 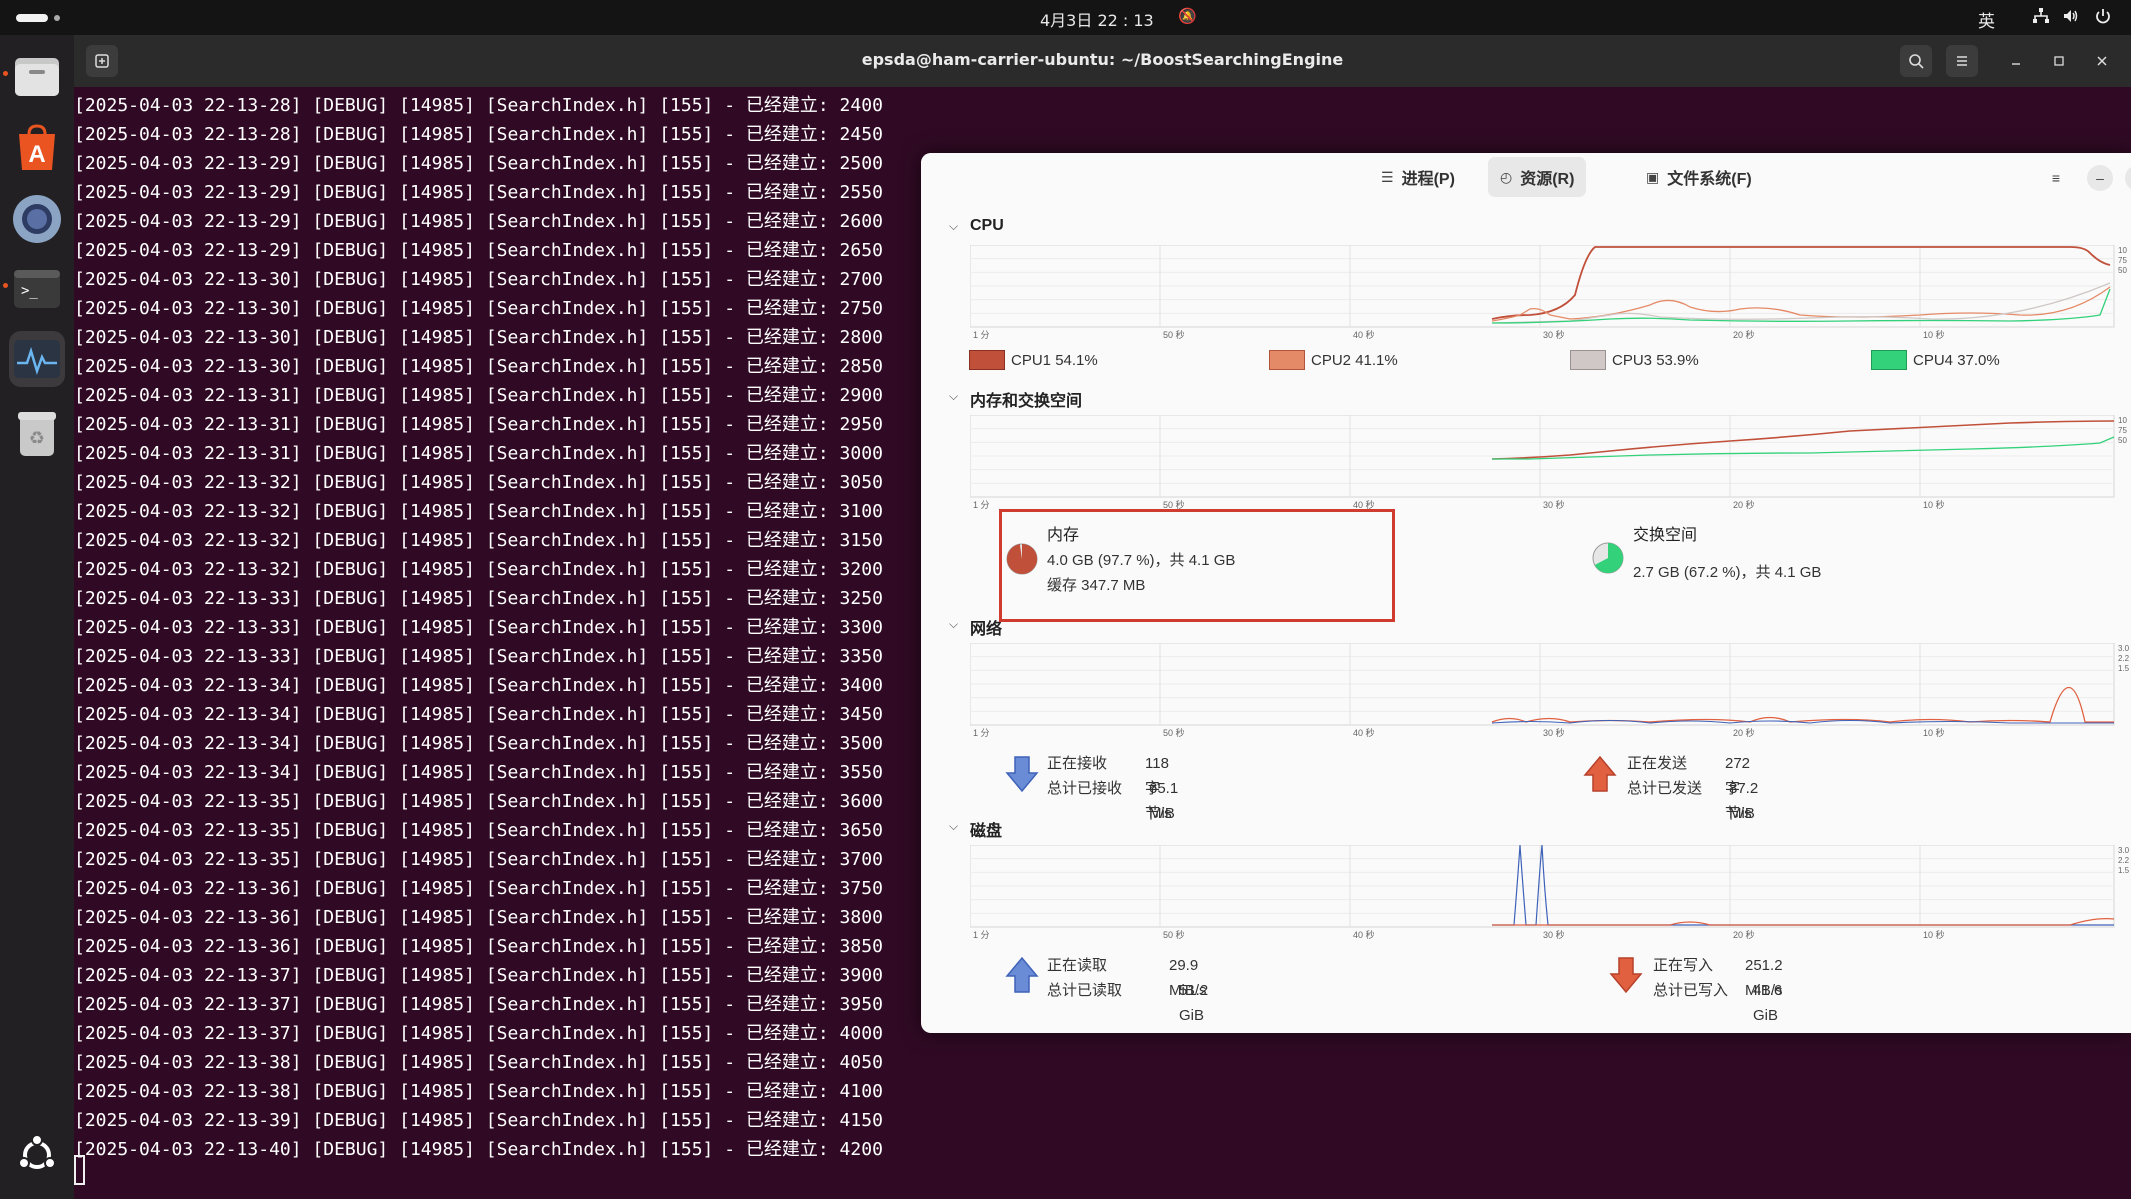 I want to click on dock: A >_ ♻, so click(x=37, y=617).